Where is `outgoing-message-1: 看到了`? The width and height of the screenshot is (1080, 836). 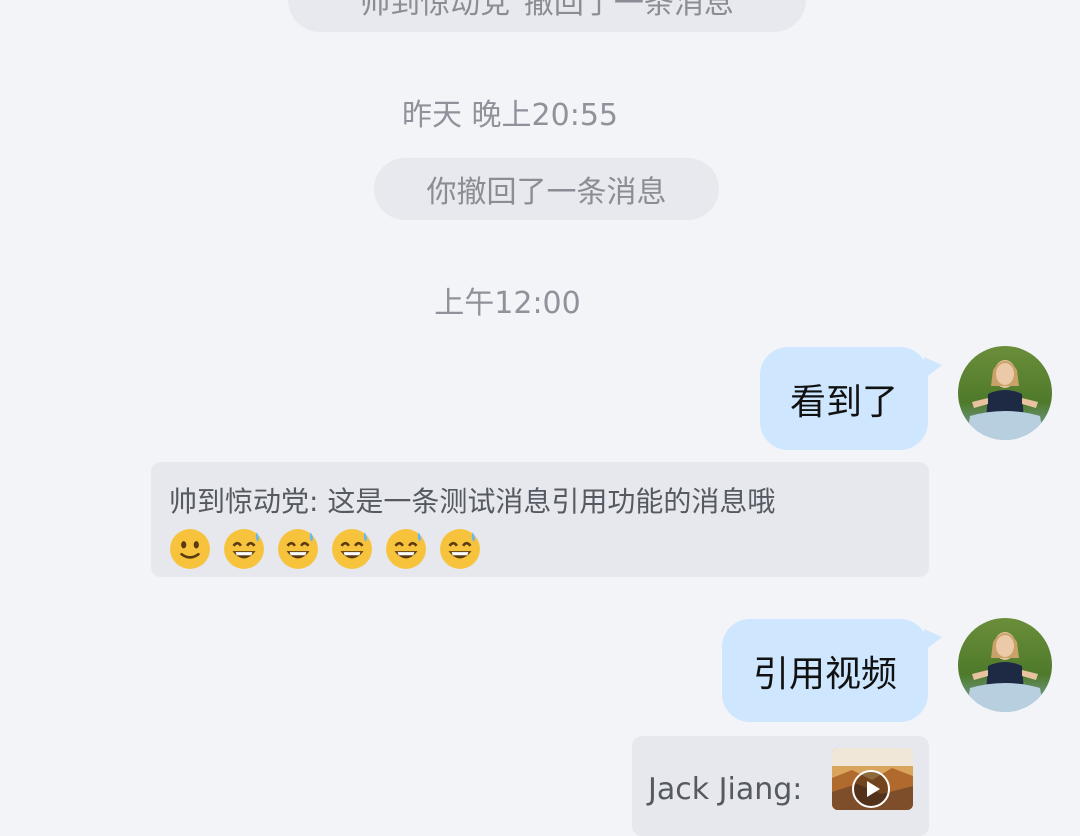 outgoing-message-1: 看到了 is located at coordinates (851, 398).